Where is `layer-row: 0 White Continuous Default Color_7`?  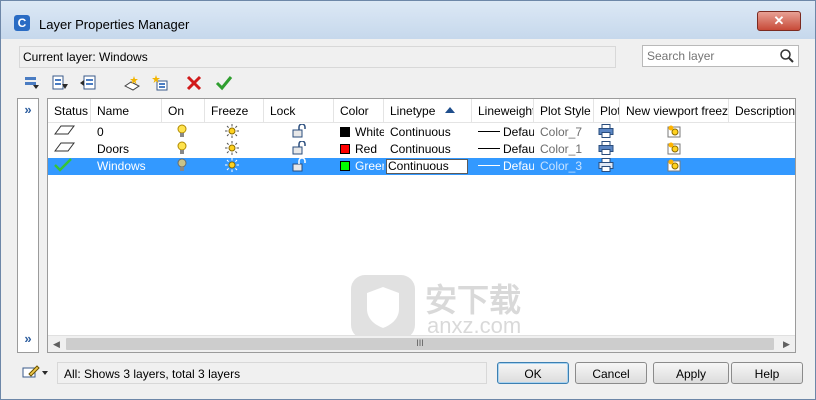
layer-row: 0 White Continuous Default Color_7 is located at coordinates (421, 132).